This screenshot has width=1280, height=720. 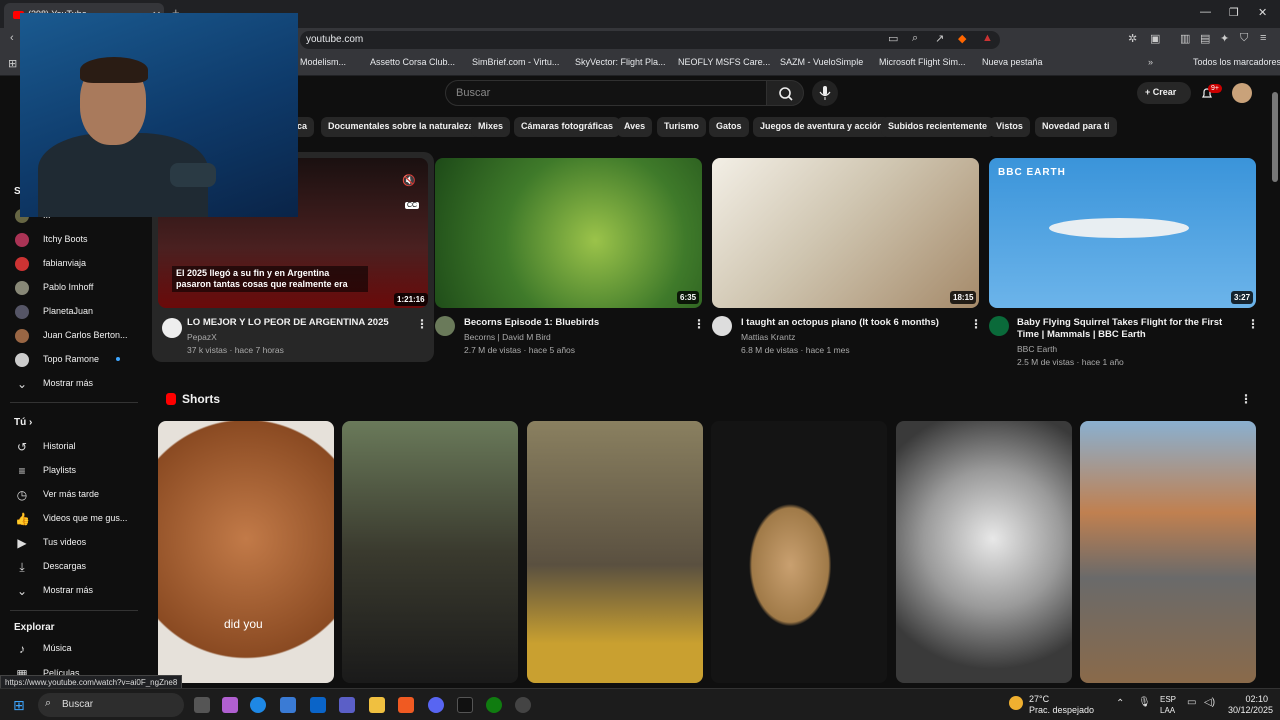 I want to click on vpn-icon: ⛉, so click(x=1244, y=38).